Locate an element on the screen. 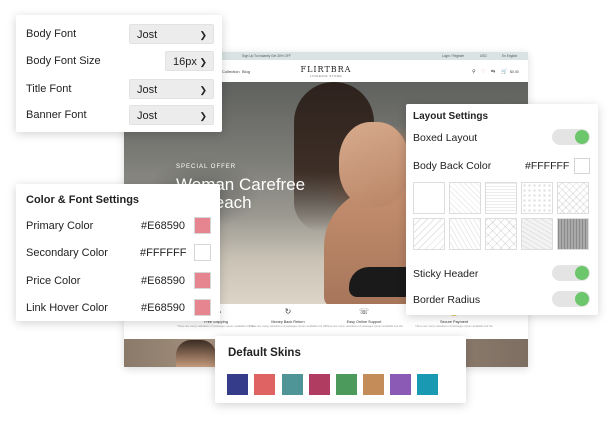  banner-font-select: Jost ❯ is located at coordinates (171, 115).